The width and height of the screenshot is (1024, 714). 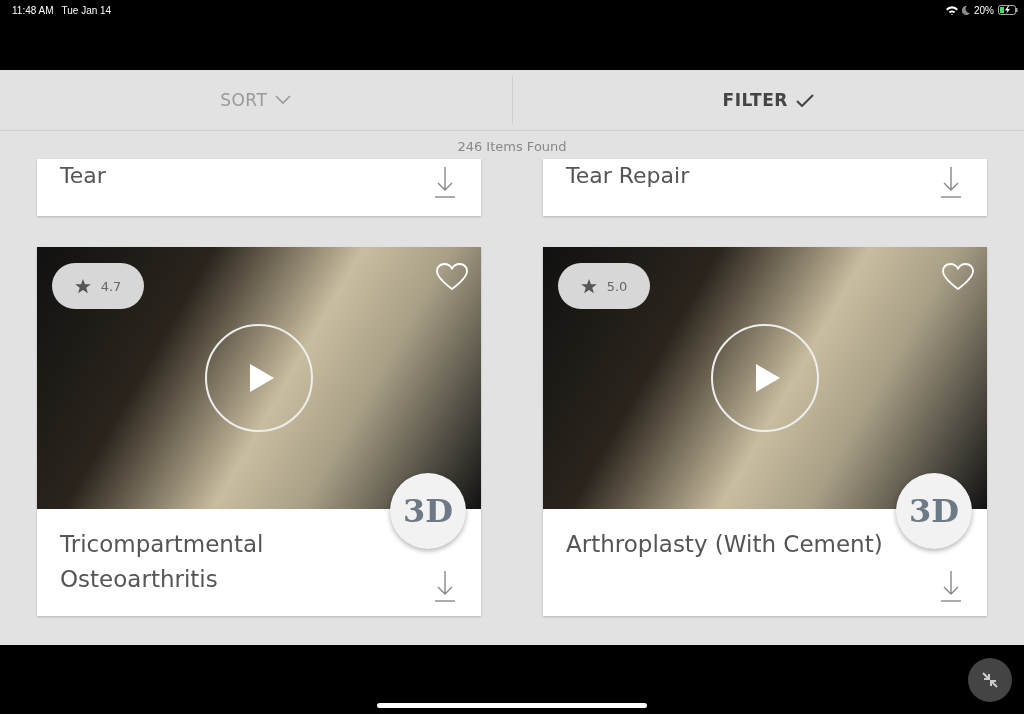 I want to click on card-title: Tricompartmental Osteoarthritis, so click(x=162, y=562).